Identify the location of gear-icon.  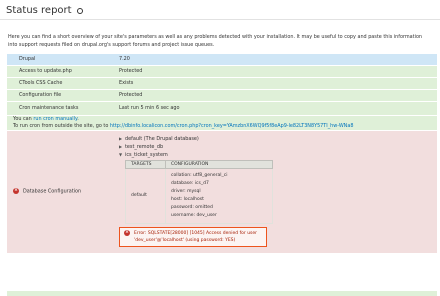
(79, 10).